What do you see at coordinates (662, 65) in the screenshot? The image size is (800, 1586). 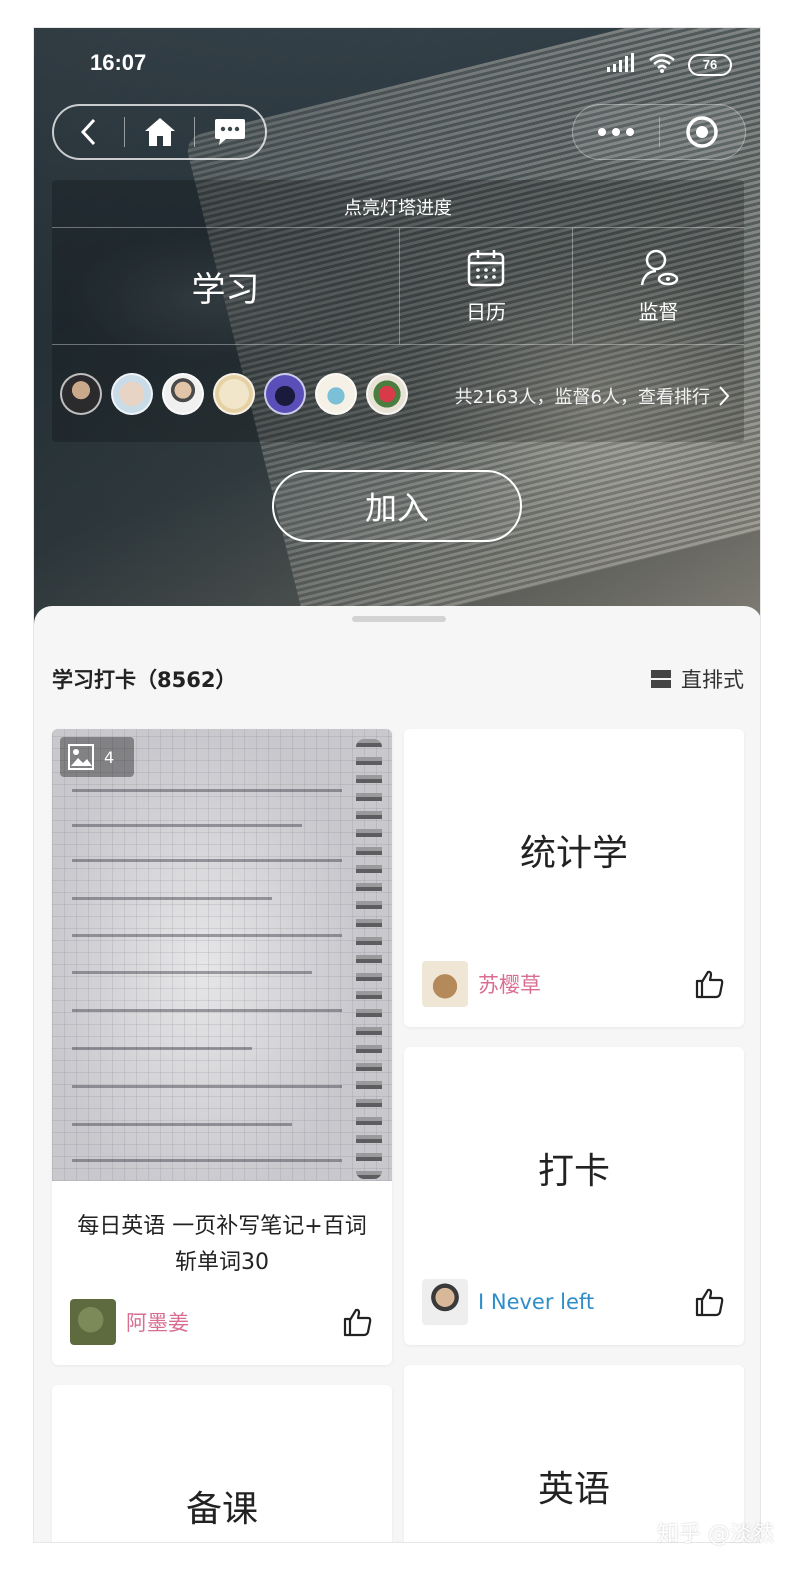 I see `wifi-icon` at bounding box center [662, 65].